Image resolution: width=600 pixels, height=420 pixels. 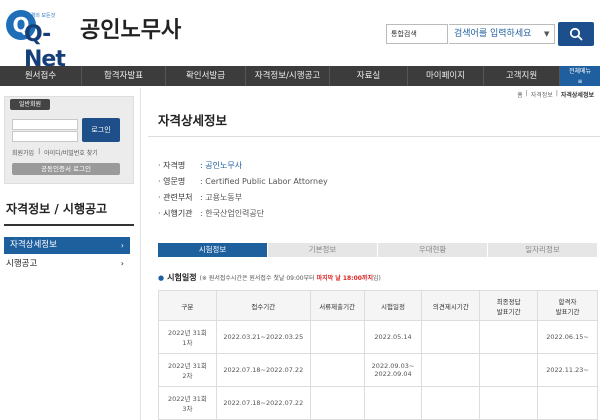 I want to click on sidebar-item-label: 시행공고, so click(x=22, y=264).